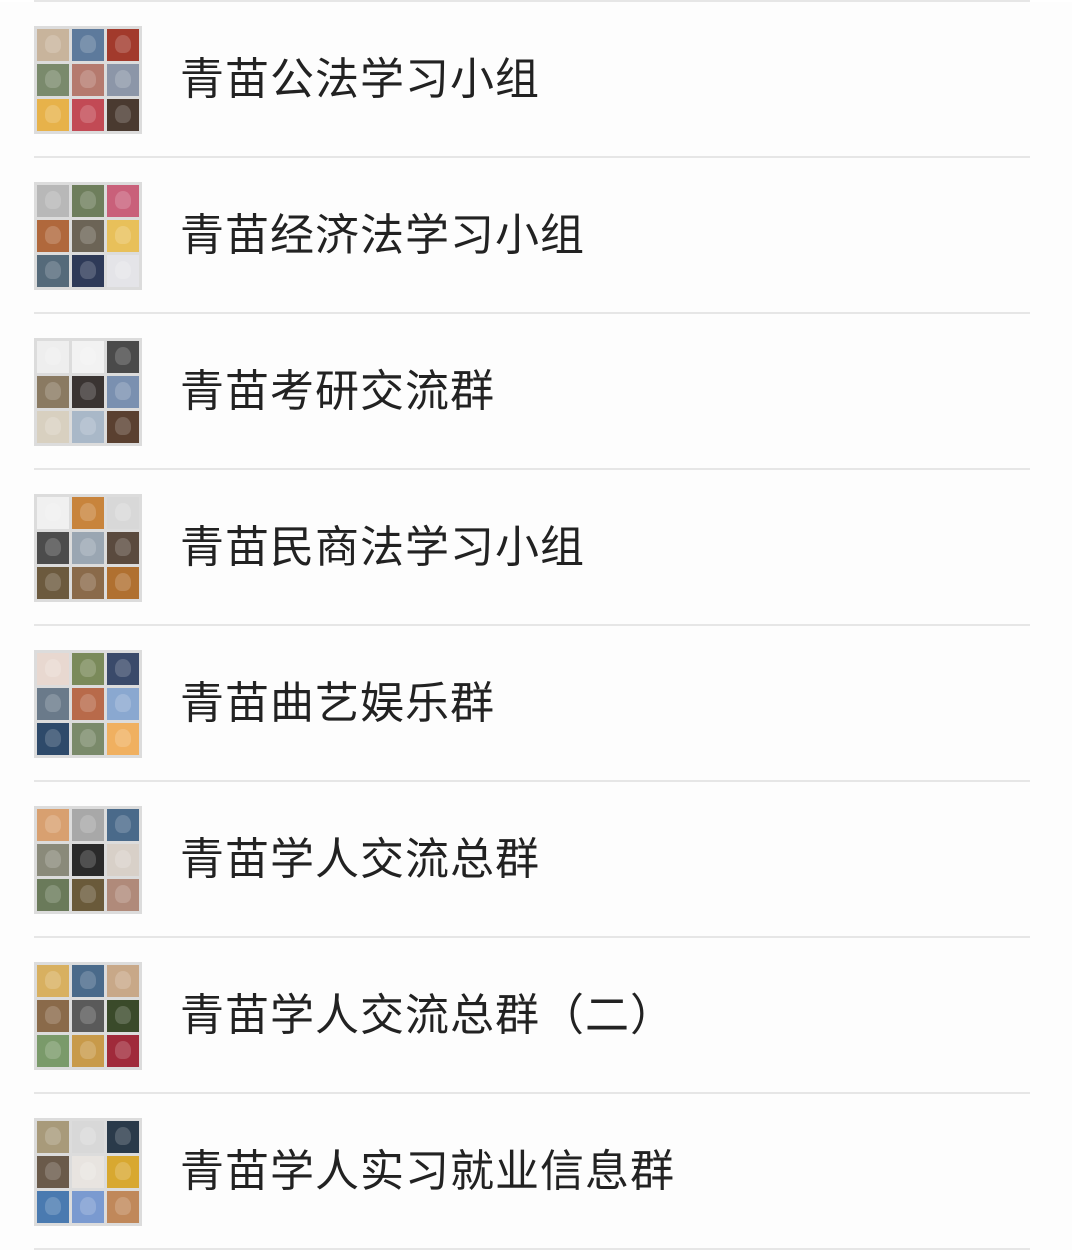 This screenshot has width=1072, height=1250. Describe the element at coordinates (382, 547) in the screenshot. I see `group-name: 青苗民商法学习小组` at that location.